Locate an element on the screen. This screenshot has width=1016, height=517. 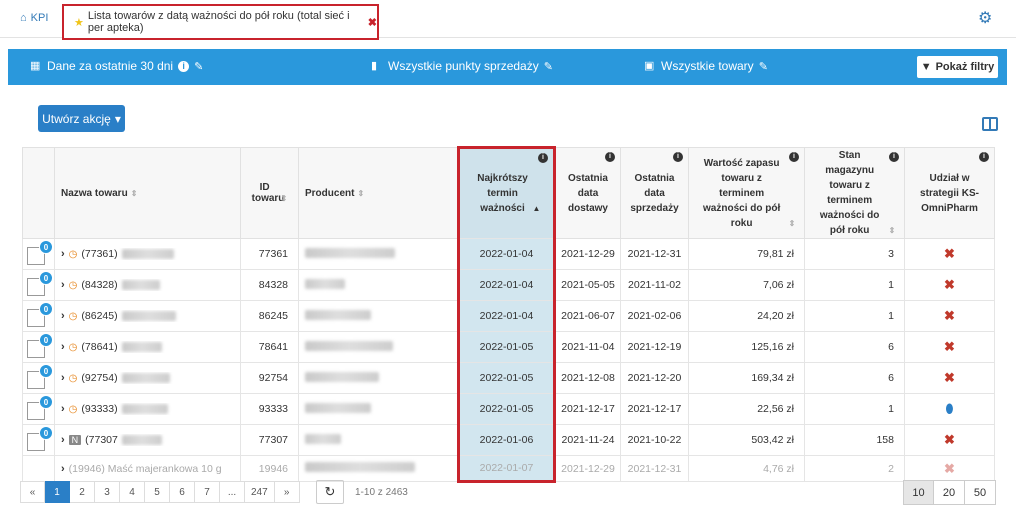
last-delivery-date: 2021-12-29 is located at coordinates (587, 254).